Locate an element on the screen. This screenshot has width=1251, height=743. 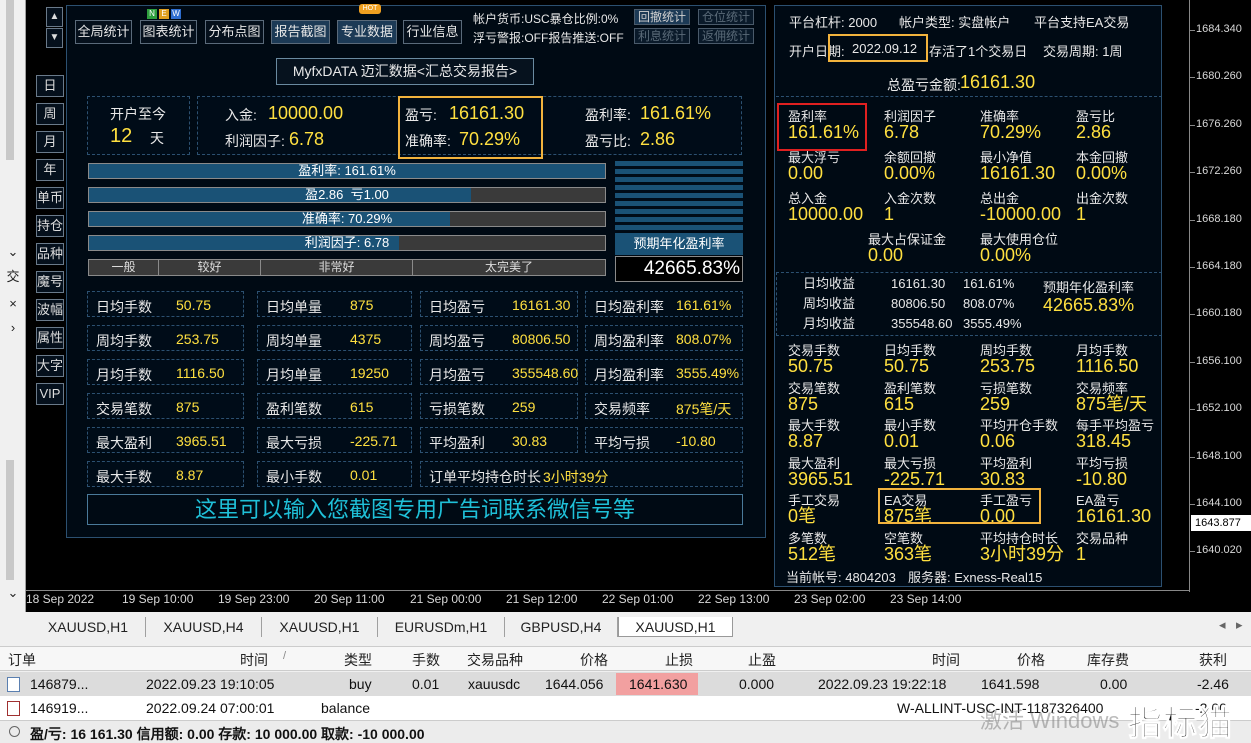
annual-label: 预期年化盈利率 is located at coordinates (679, 244).